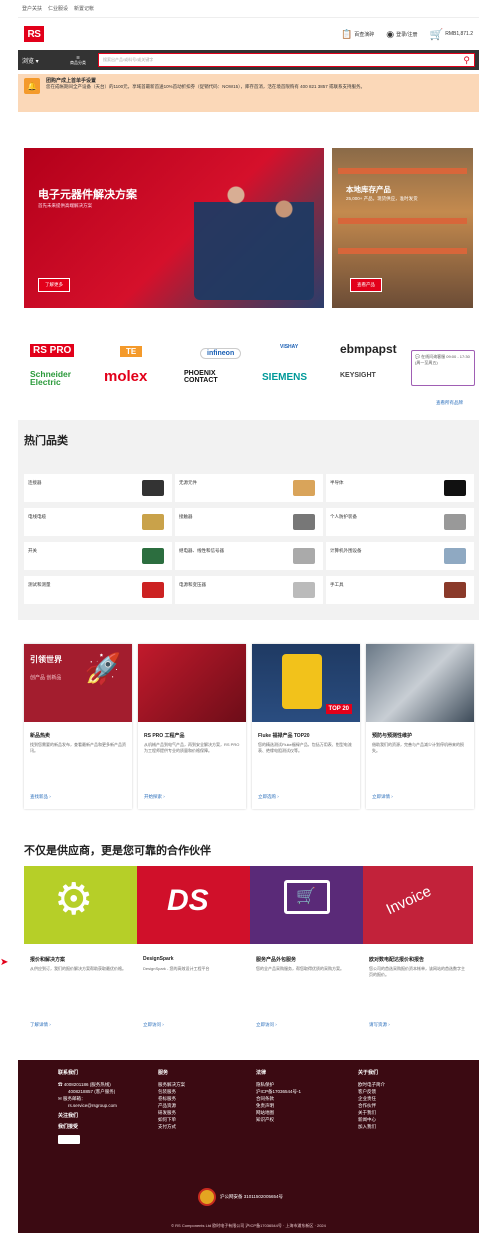  Describe the element at coordinates (60, 378) in the screenshot. I see `brand-schneider: Schneider Electric` at that location.